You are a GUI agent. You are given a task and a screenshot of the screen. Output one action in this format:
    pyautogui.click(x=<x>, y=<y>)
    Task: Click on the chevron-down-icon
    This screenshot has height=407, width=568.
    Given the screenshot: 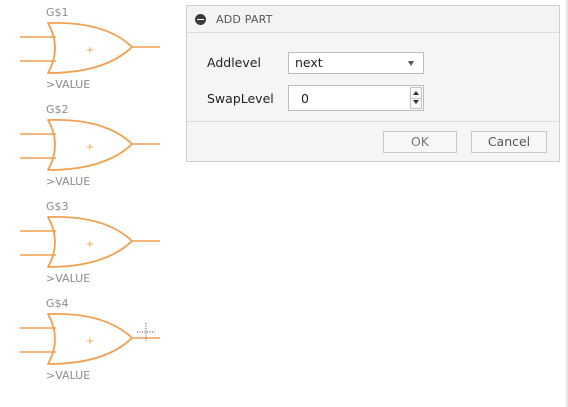 What is the action you would take?
    pyautogui.click(x=411, y=63)
    